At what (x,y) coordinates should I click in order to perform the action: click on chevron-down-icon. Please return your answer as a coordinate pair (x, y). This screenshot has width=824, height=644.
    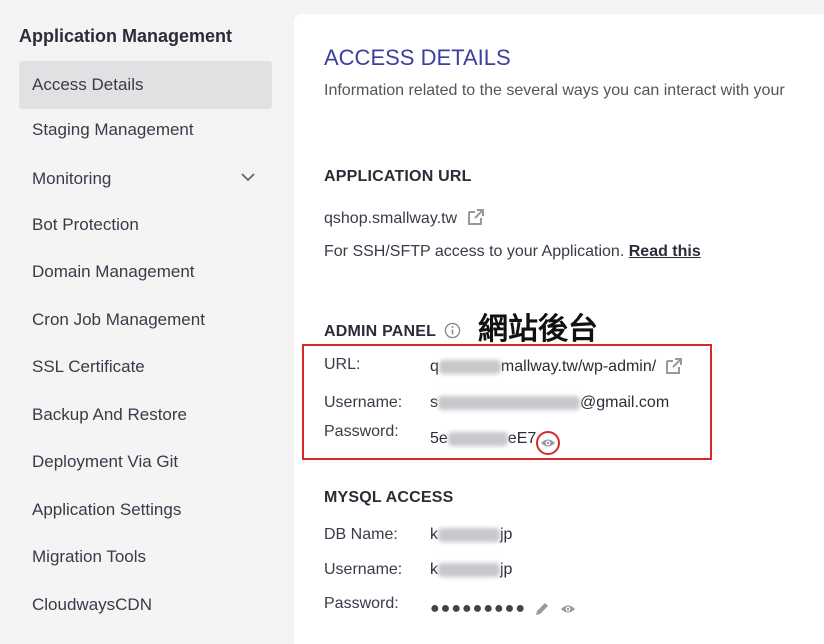
    Looking at the image, I should click on (248, 177).